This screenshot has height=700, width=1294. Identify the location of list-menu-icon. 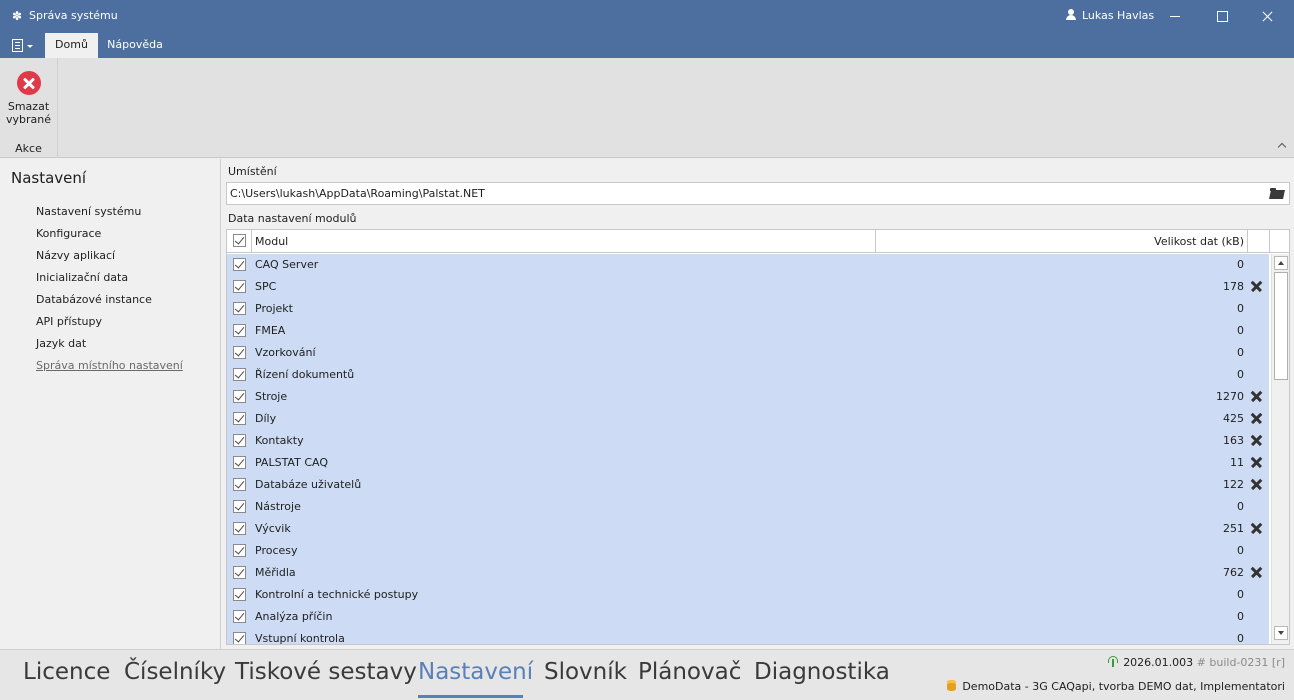
(17, 45).